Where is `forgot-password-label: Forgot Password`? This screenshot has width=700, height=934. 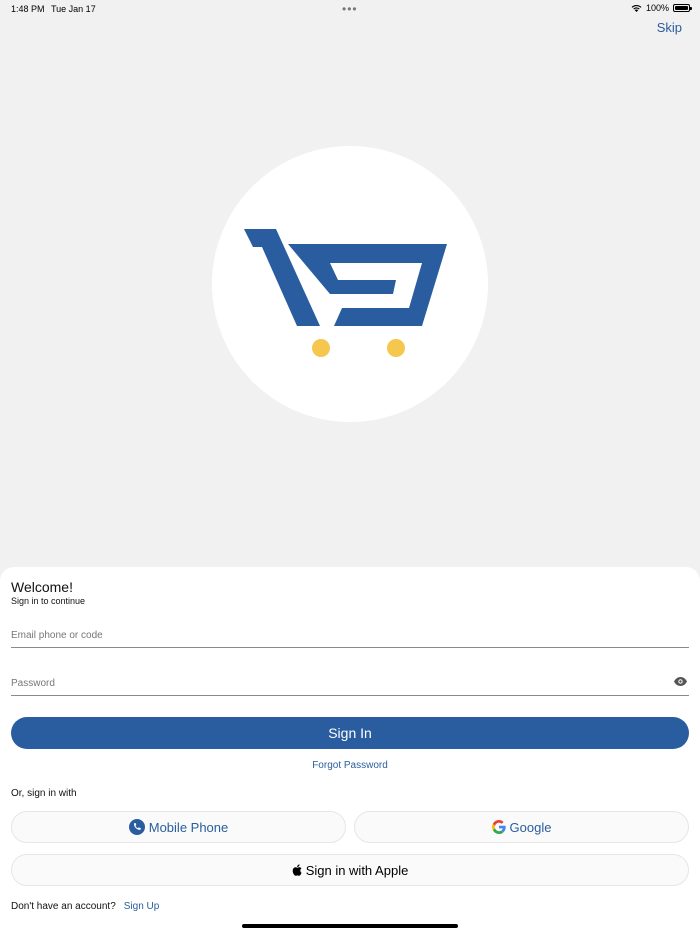
forgot-password-label: Forgot Password is located at coordinates (350, 765).